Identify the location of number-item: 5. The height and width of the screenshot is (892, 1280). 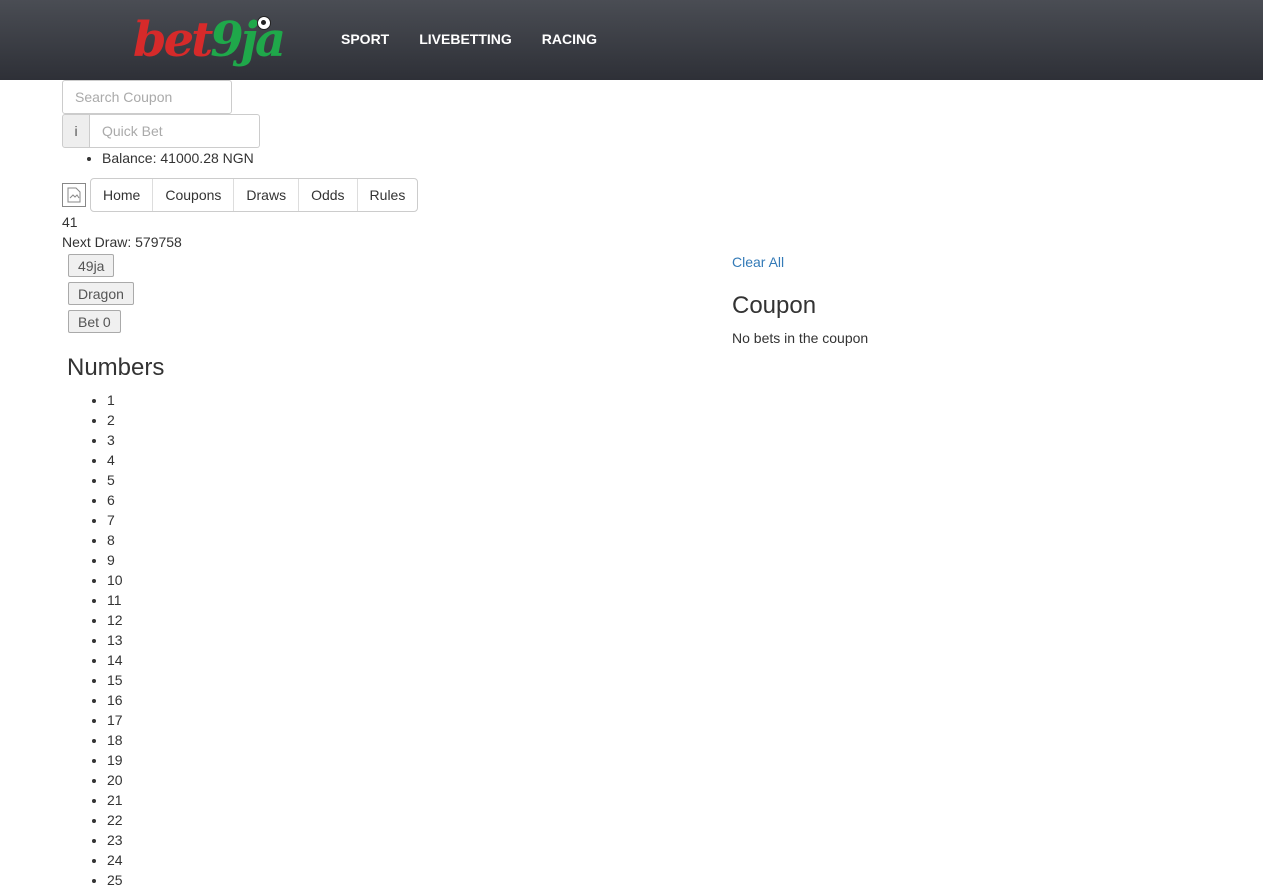
(115, 482).